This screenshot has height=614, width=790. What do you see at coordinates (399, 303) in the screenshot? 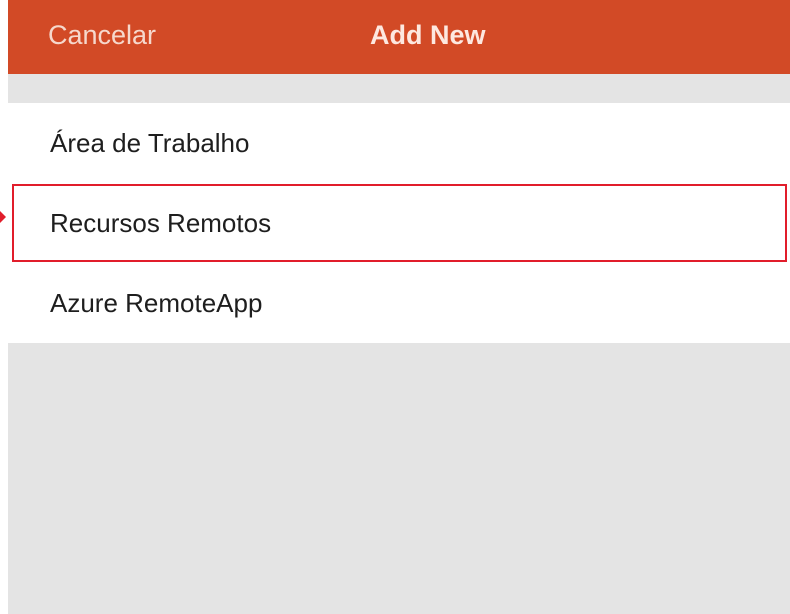
I see `list-item-azure-remoteapp: Azure RemoteApp` at bounding box center [399, 303].